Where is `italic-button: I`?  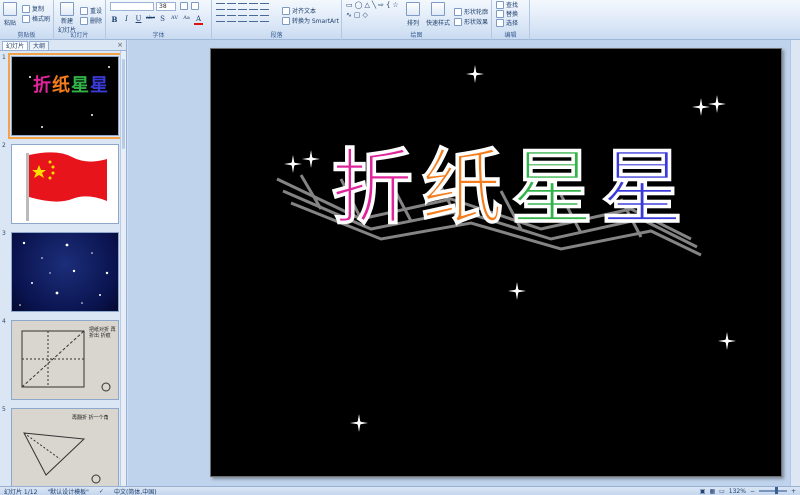
italic-button: I is located at coordinates (126, 20).